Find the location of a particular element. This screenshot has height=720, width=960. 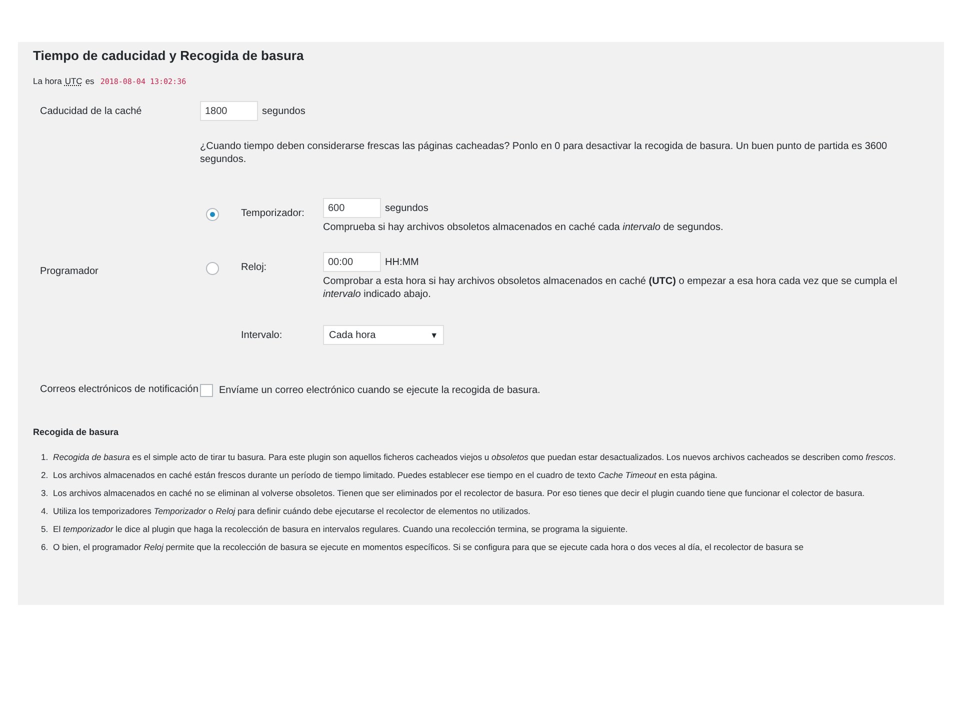

list-item-text: Los archivos almacenados en caché no se eliminan al volverse obsoletos. Tienen que ser eliminados por el recolector de basura. Por eso tienes que decir el plugin cuando tiene que funcionar el colector de basura. is located at coordinates (459, 493).